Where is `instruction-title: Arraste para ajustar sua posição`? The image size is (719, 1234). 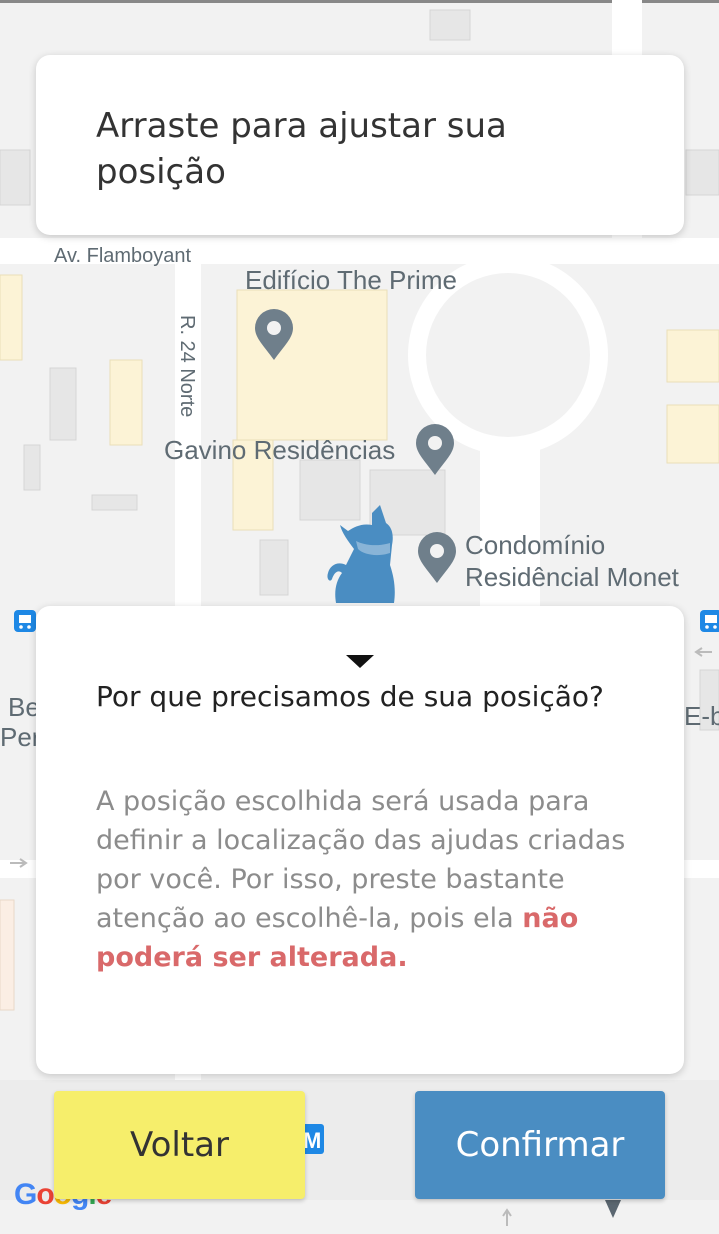 instruction-title: Arraste para ajustar sua posição is located at coordinates (301, 149).